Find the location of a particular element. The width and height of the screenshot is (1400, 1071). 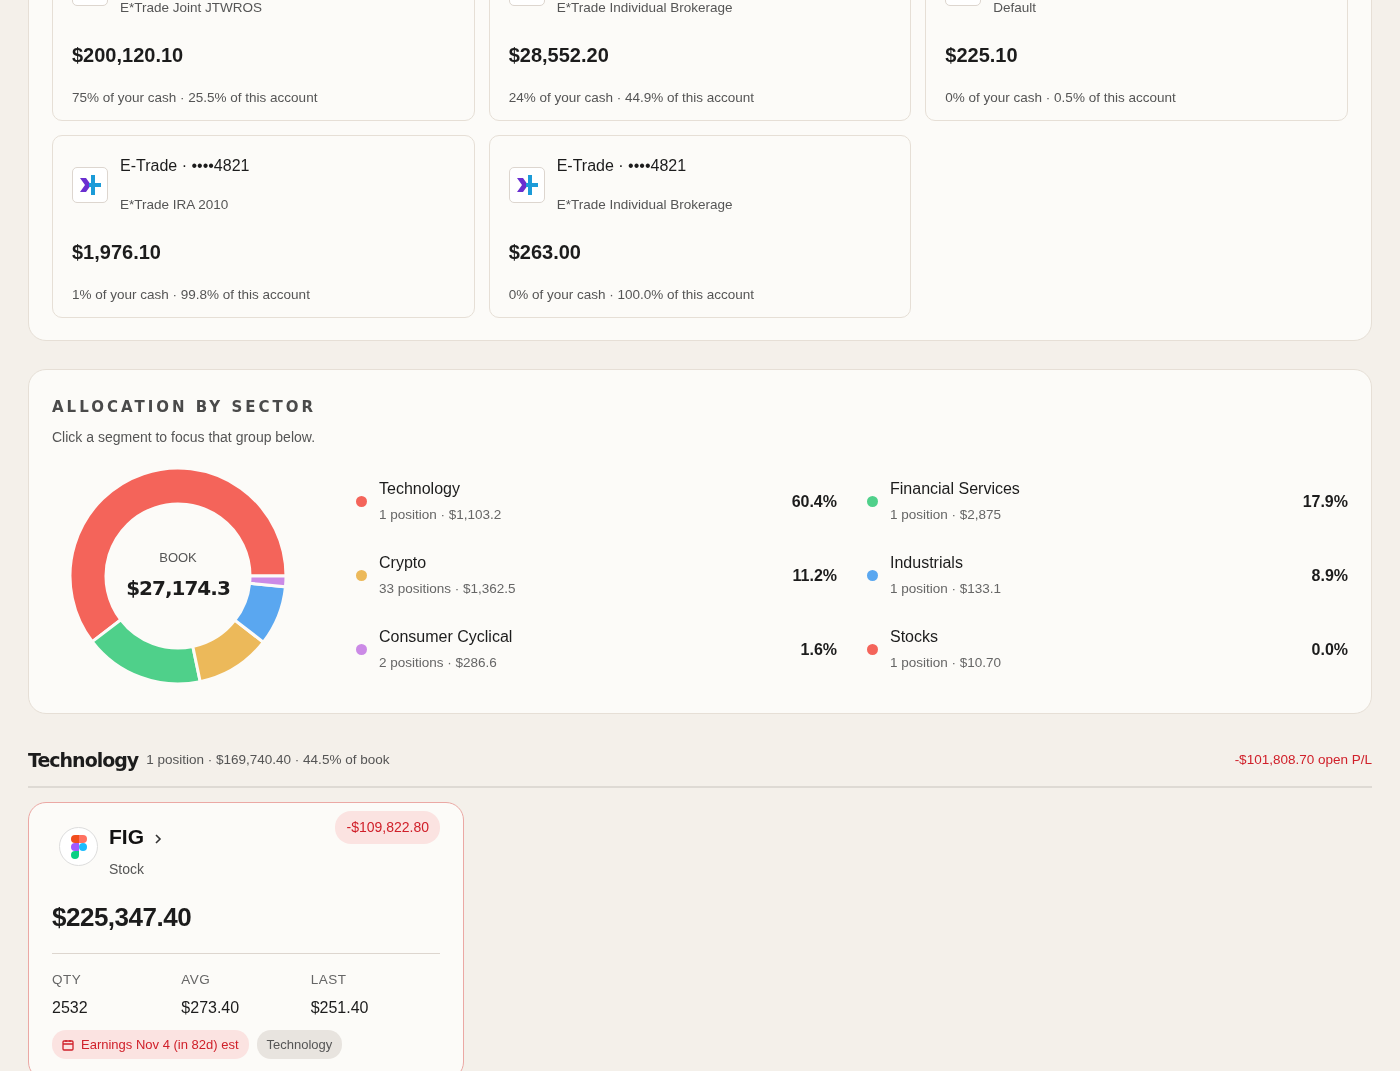

sector-percent: 0.0% is located at coordinates (1329, 649).